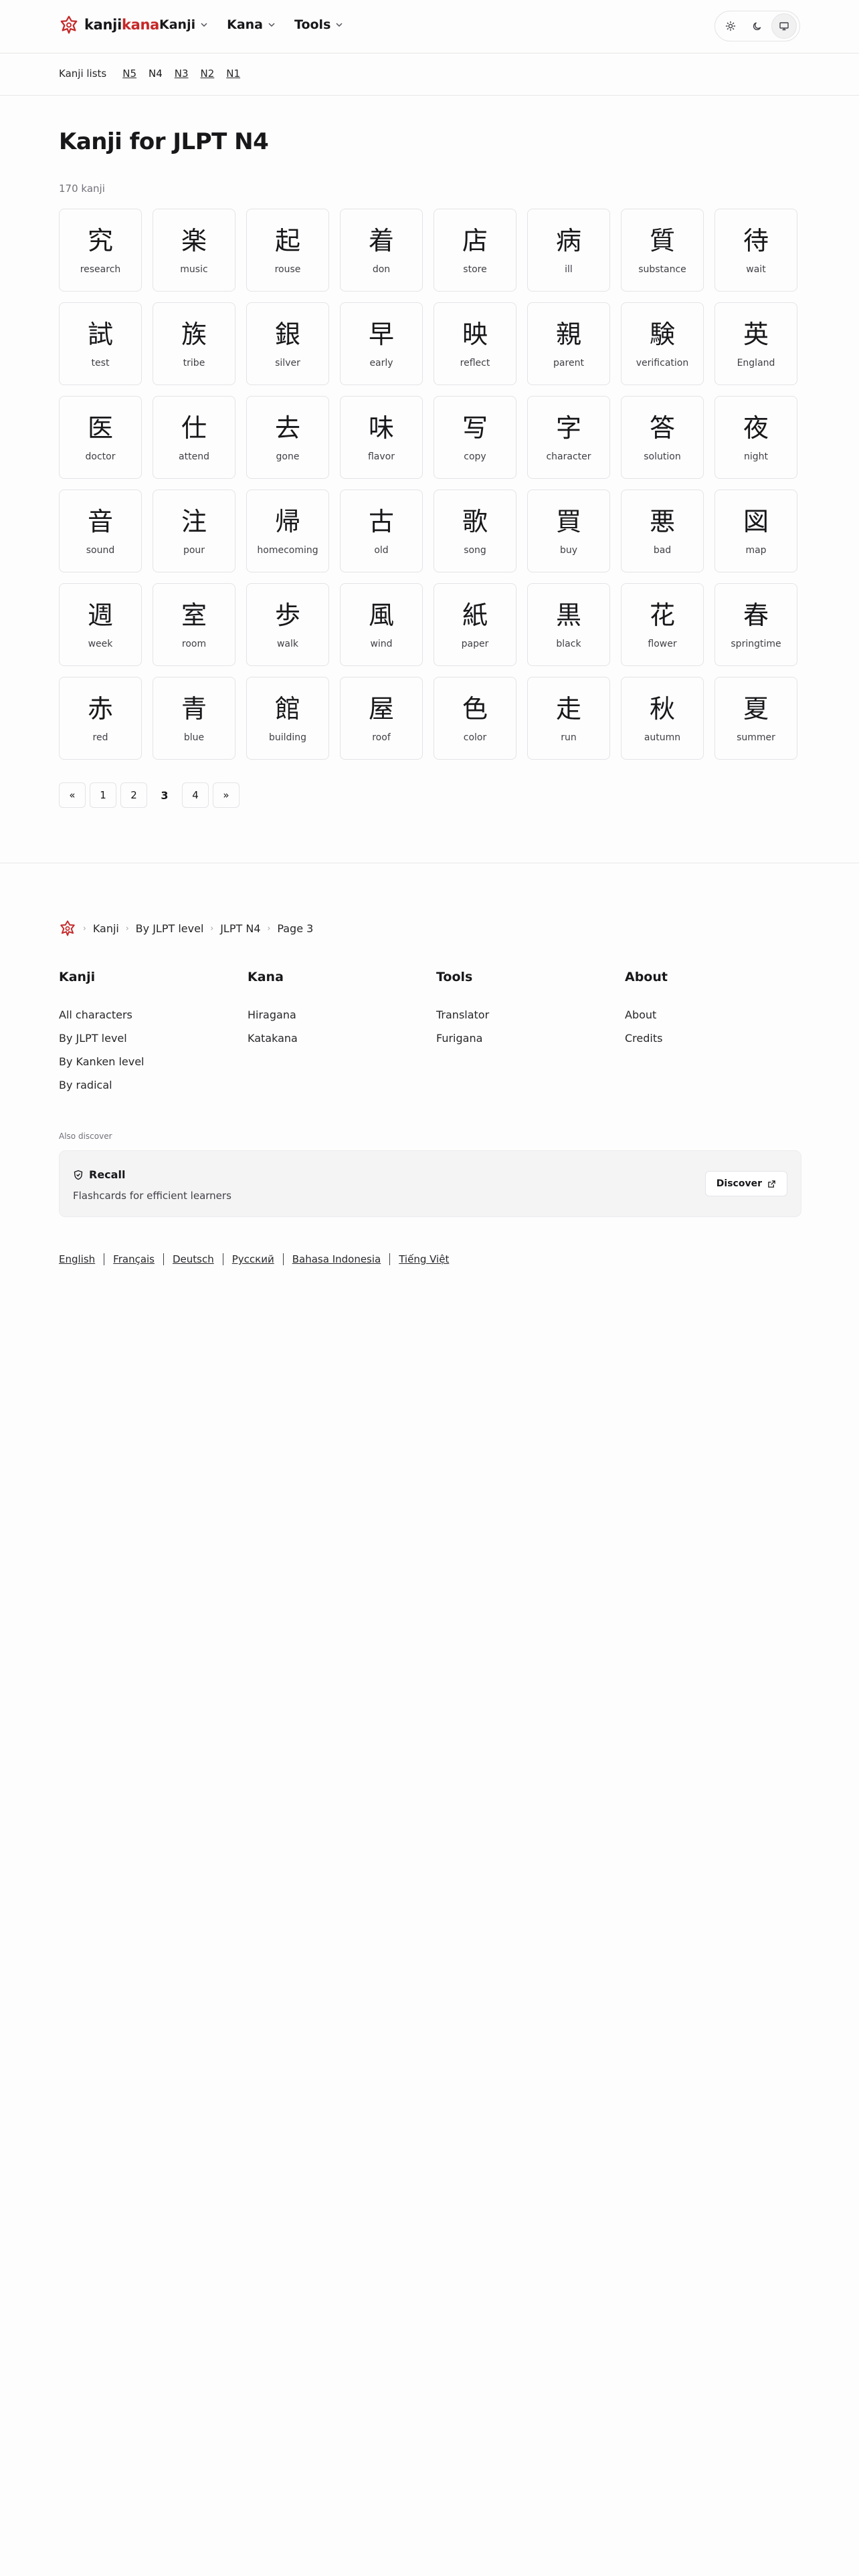  Describe the element at coordinates (646, 977) in the screenshot. I see `footer-column-title: About` at that location.